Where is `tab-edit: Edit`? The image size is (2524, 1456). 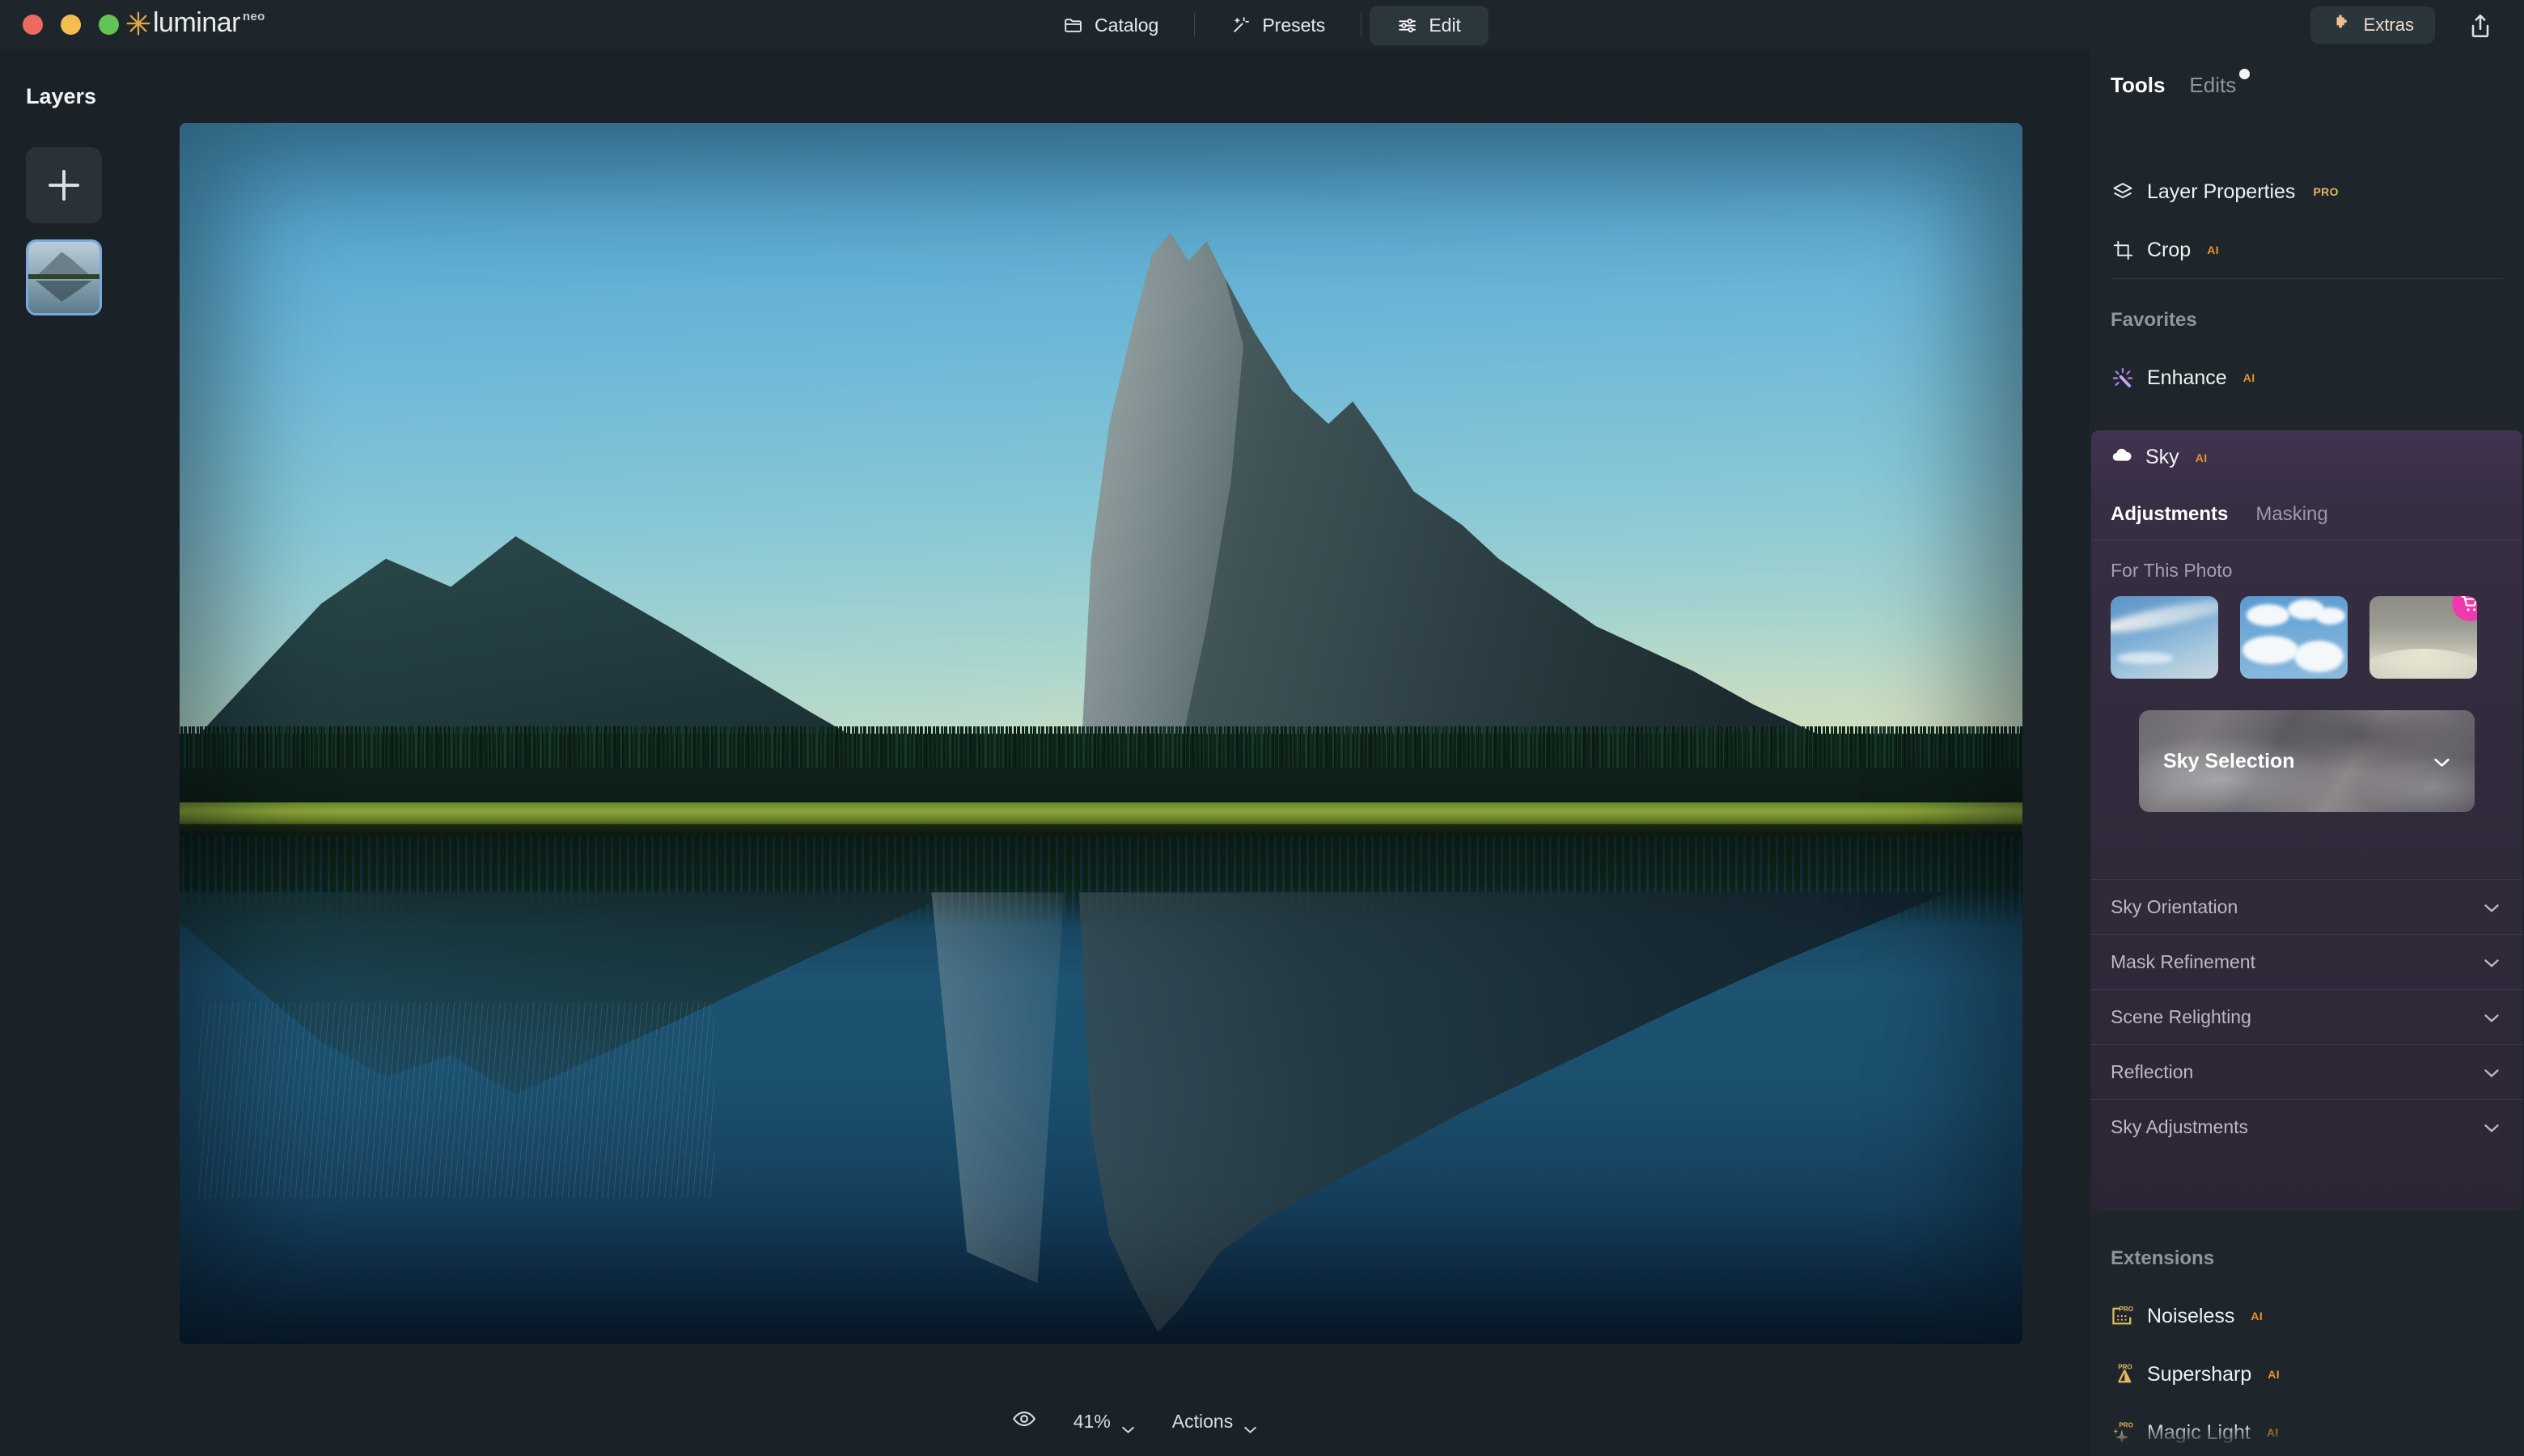
tab-edit: Edit is located at coordinates (1429, 25).